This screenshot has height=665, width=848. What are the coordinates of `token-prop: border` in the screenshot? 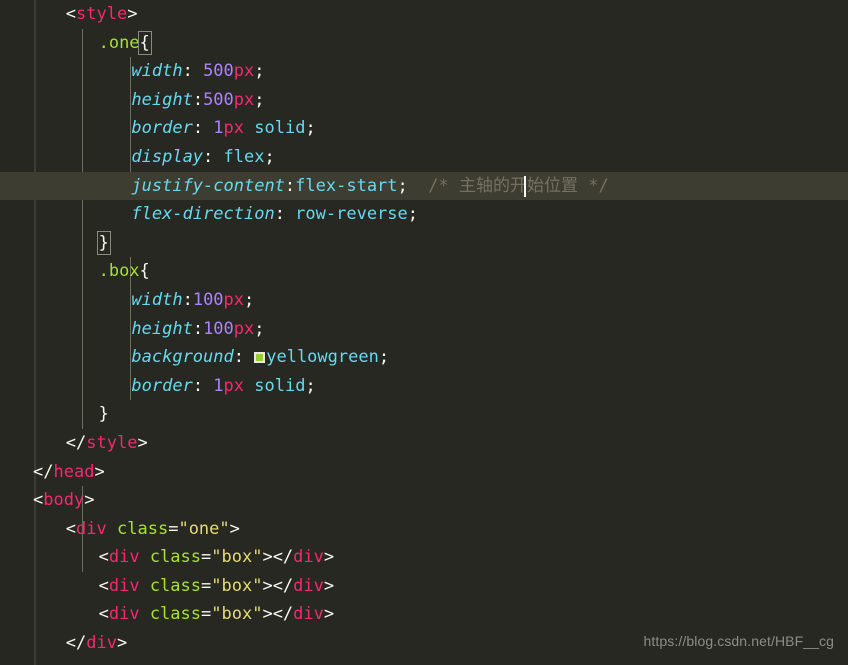 It's located at (162, 385).